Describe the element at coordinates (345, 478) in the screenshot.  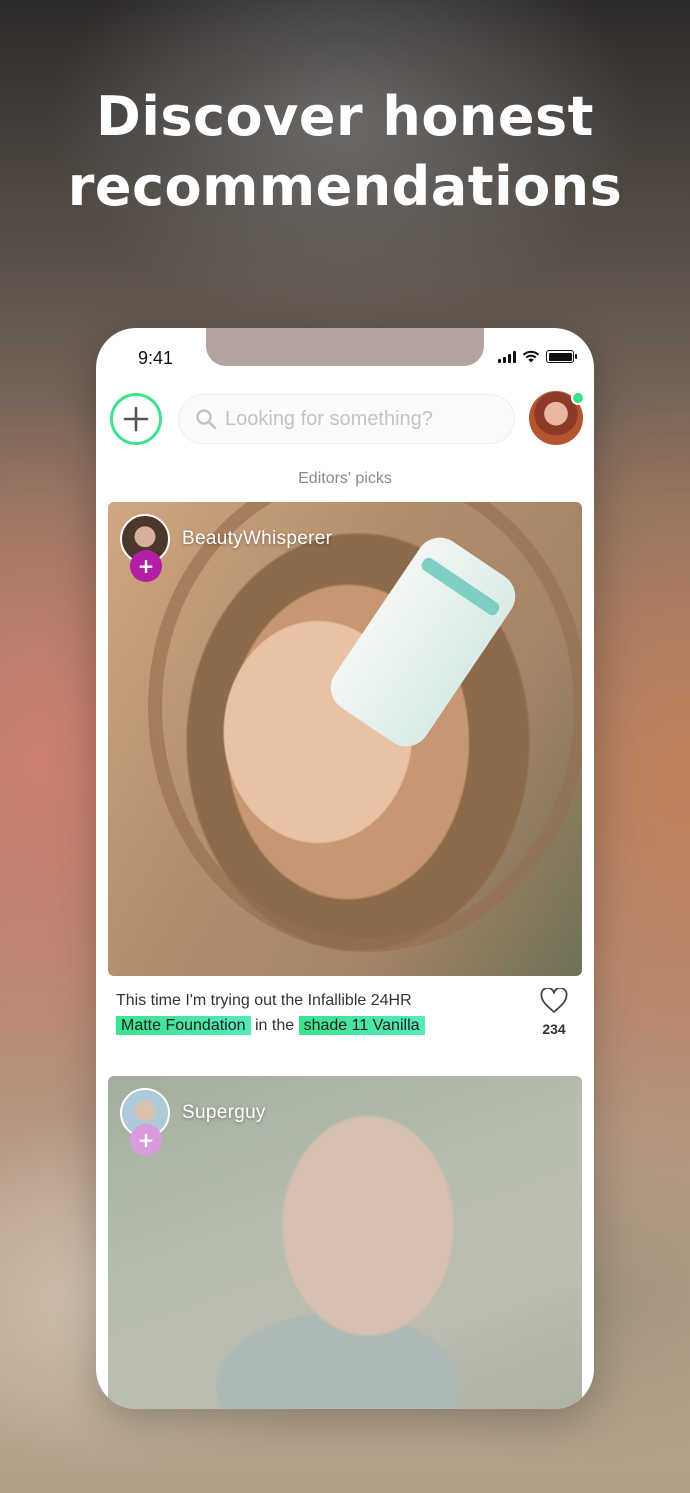
I see `section-label: Editors' picks` at that location.